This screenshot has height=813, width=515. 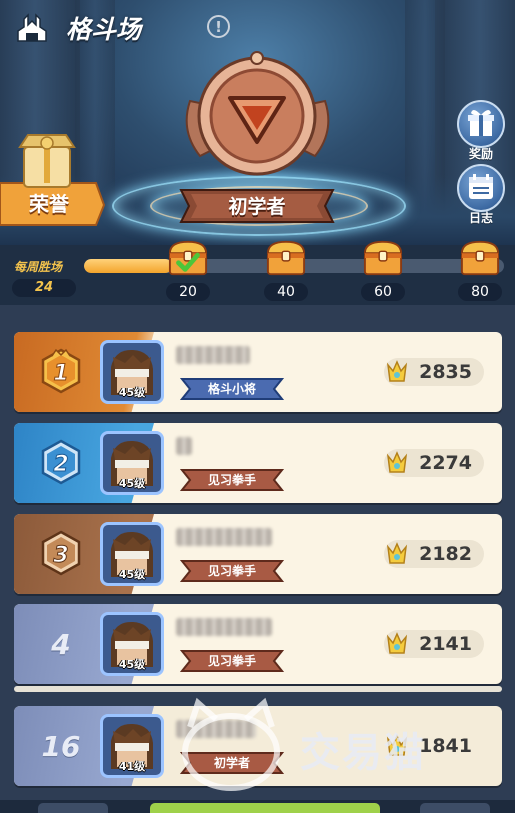 I want to click on bottom-tab-right, so click(x=455, y=808).